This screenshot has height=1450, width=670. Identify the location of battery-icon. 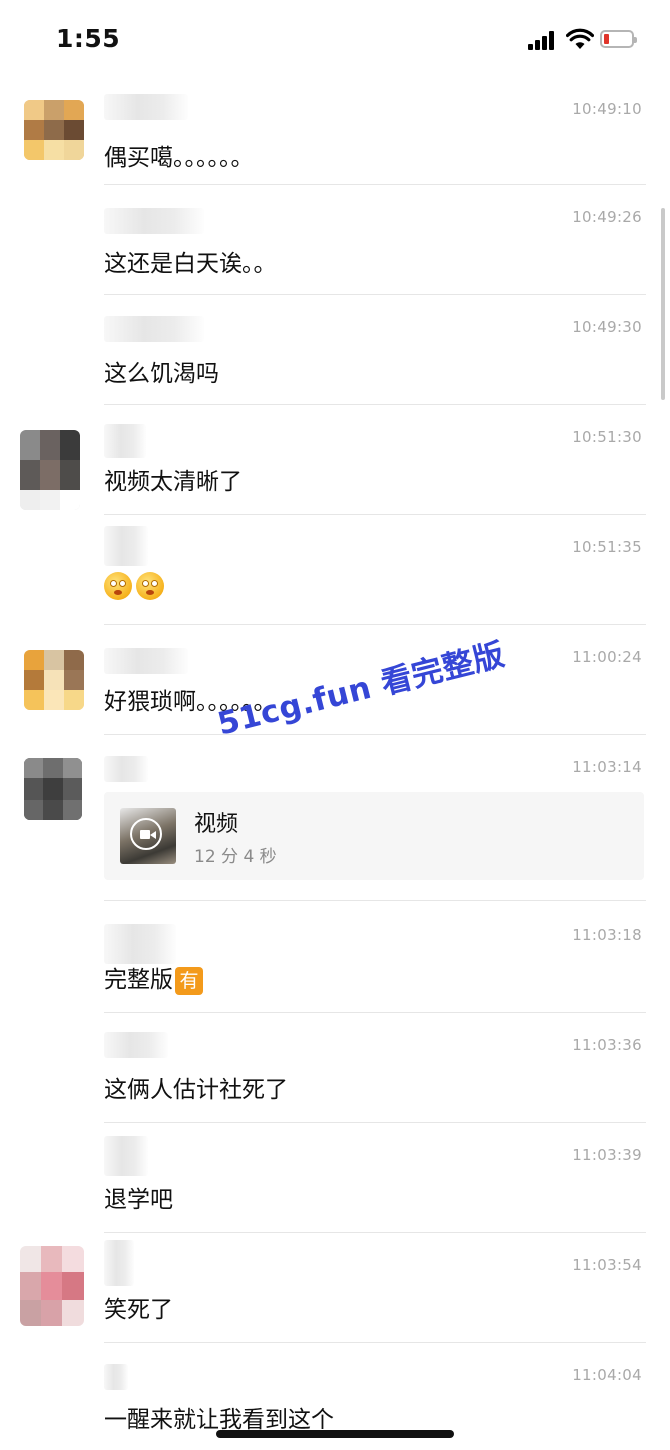
(618, 39).